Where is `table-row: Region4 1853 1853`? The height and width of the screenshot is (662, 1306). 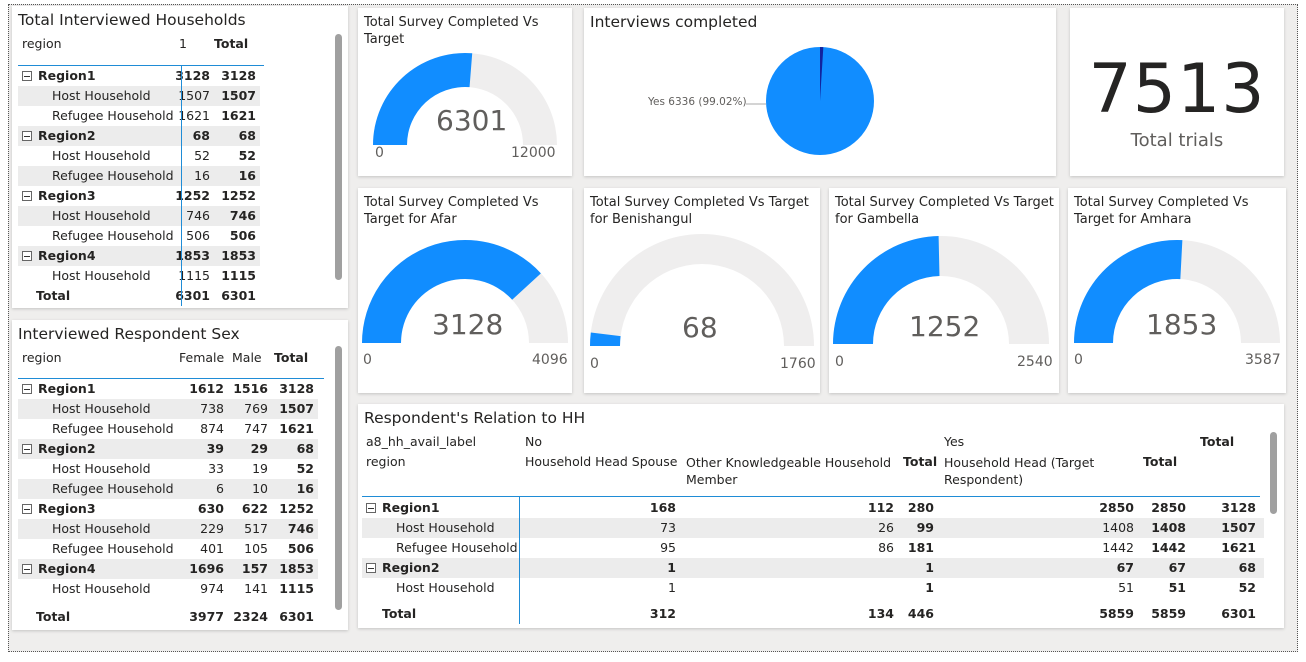 table-row: Region4 1853 1853 is located at coordinates (139, 256).